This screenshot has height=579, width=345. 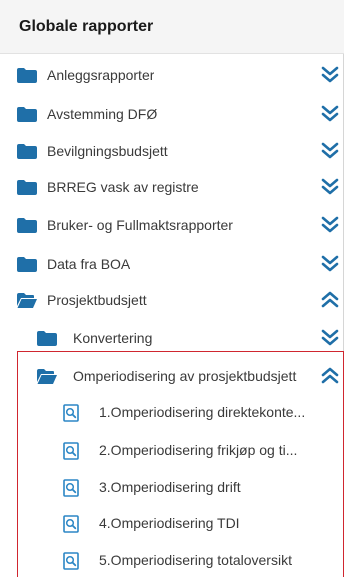 What do you see at coordinates (172, 301) in the screenshot?
I see `folder-row-prosjektbudsjett: Prosjektbudsjett` at bounding box center [172, 301].